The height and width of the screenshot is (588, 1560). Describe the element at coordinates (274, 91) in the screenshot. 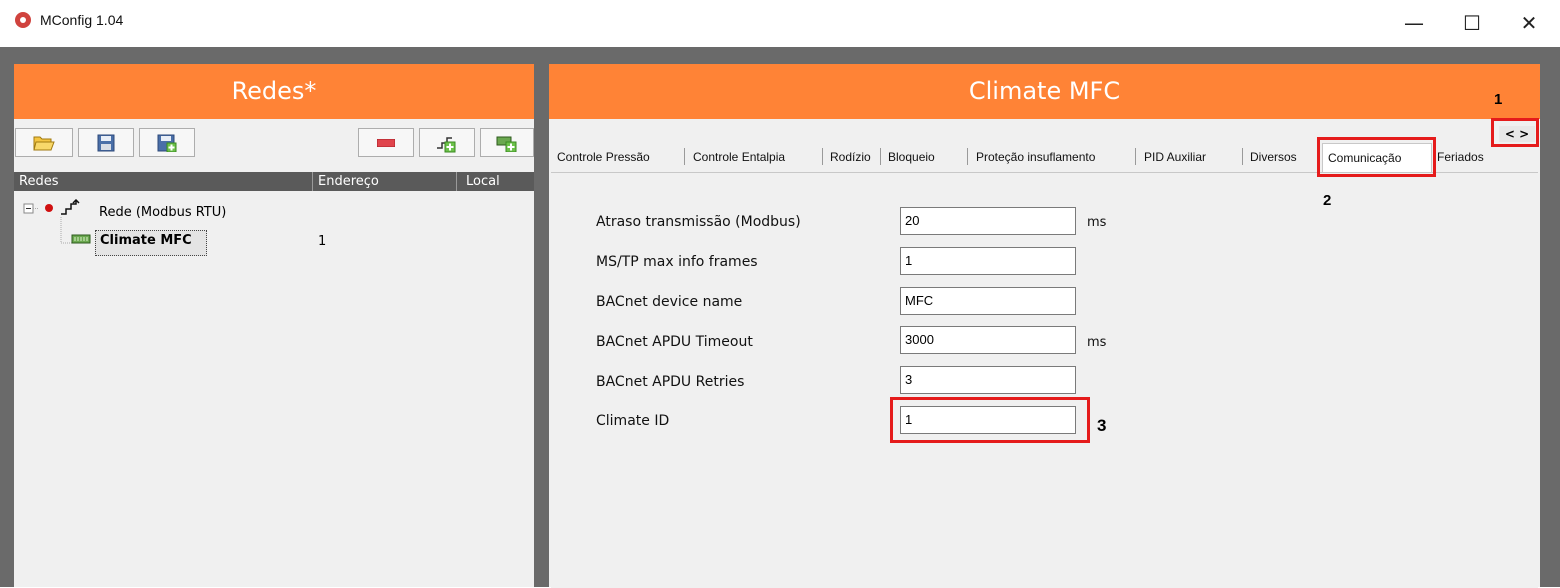

I see `networks-panel-title: Redes*` at that location.